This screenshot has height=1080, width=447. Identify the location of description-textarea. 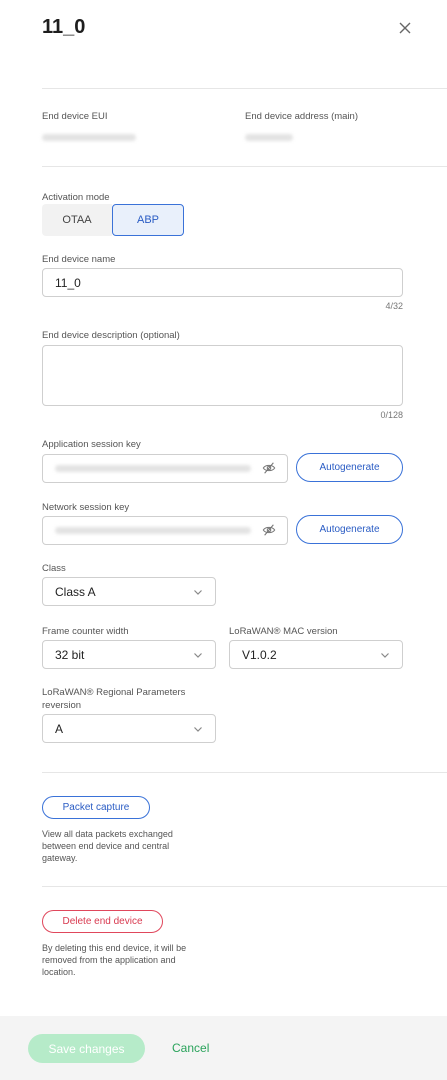
(222, 375).